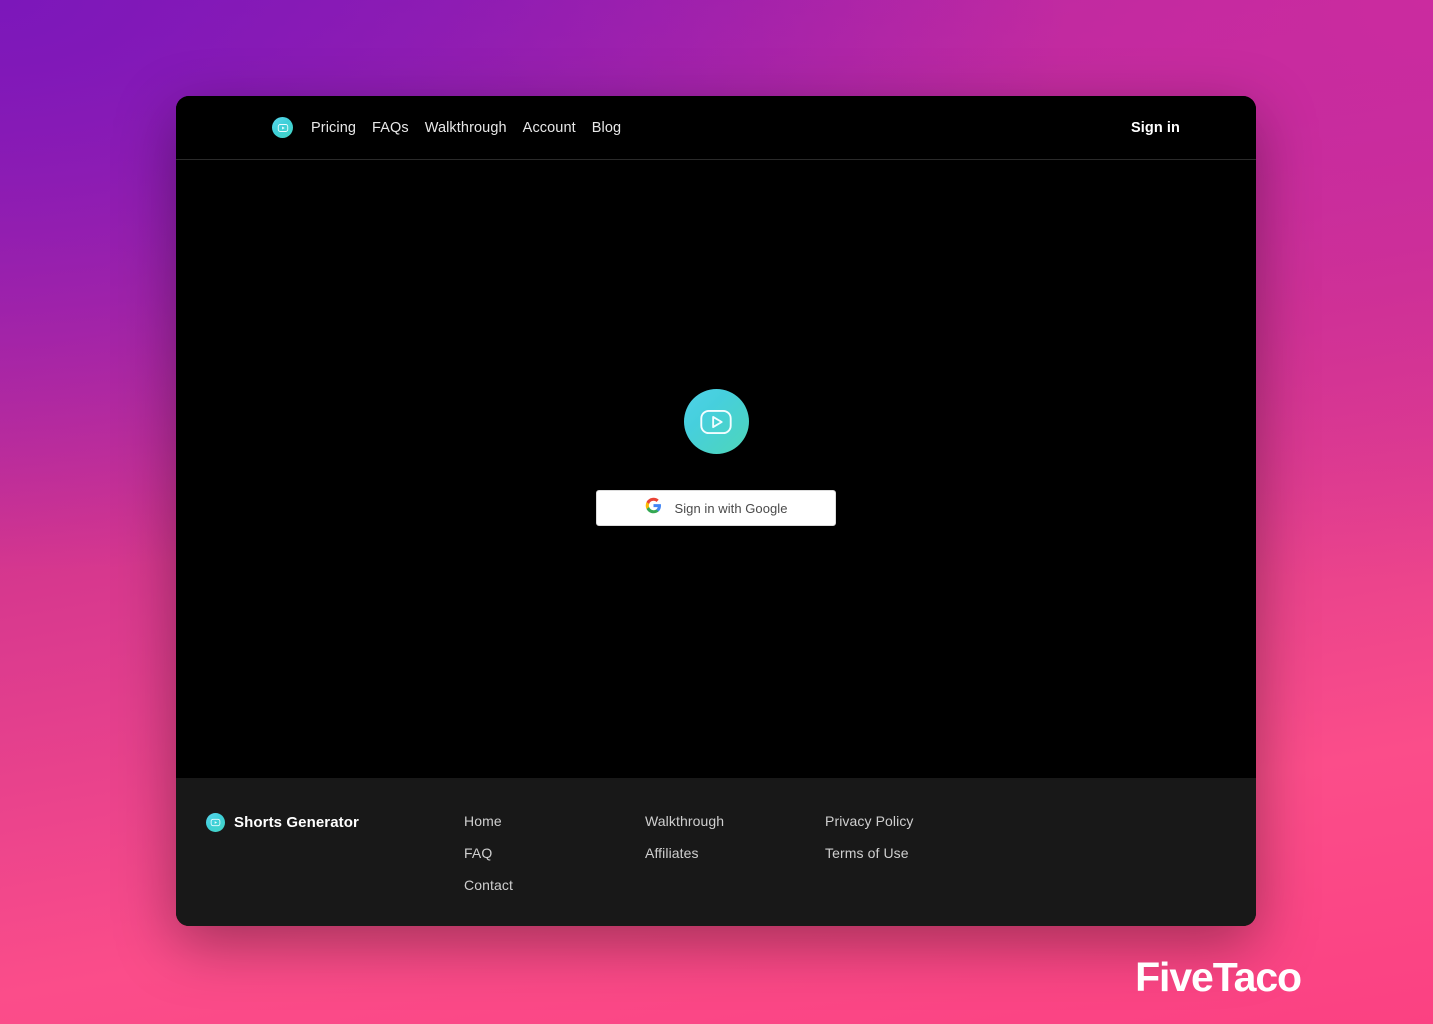 This screenshot has width=1433, height=1024. Describe the element at coordinates (554, 821) in the screenshot. I see `footer-link-home: Home` at that location.